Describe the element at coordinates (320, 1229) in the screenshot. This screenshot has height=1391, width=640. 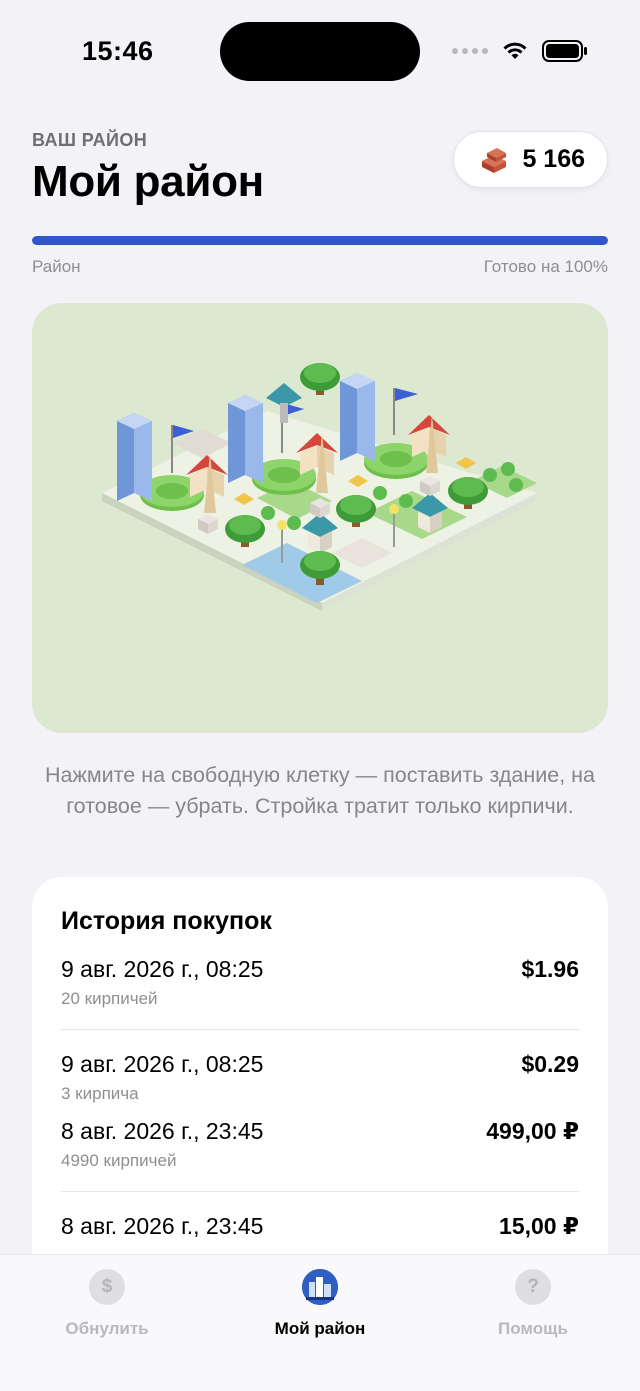
I see `purchase-row: 8 авг. 2026 г., 23:45 15,00 ₽` at that location.